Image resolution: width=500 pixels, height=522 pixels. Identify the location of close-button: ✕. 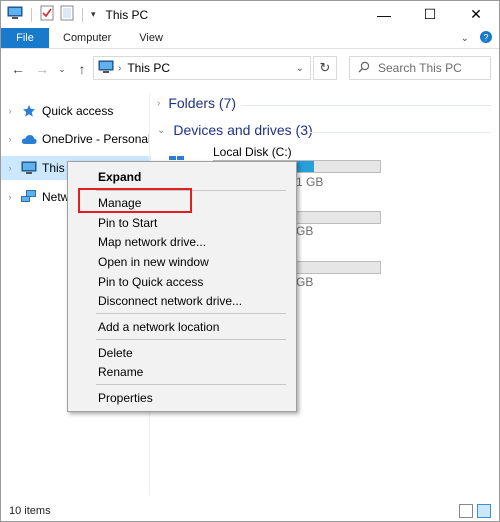
(476, 14).